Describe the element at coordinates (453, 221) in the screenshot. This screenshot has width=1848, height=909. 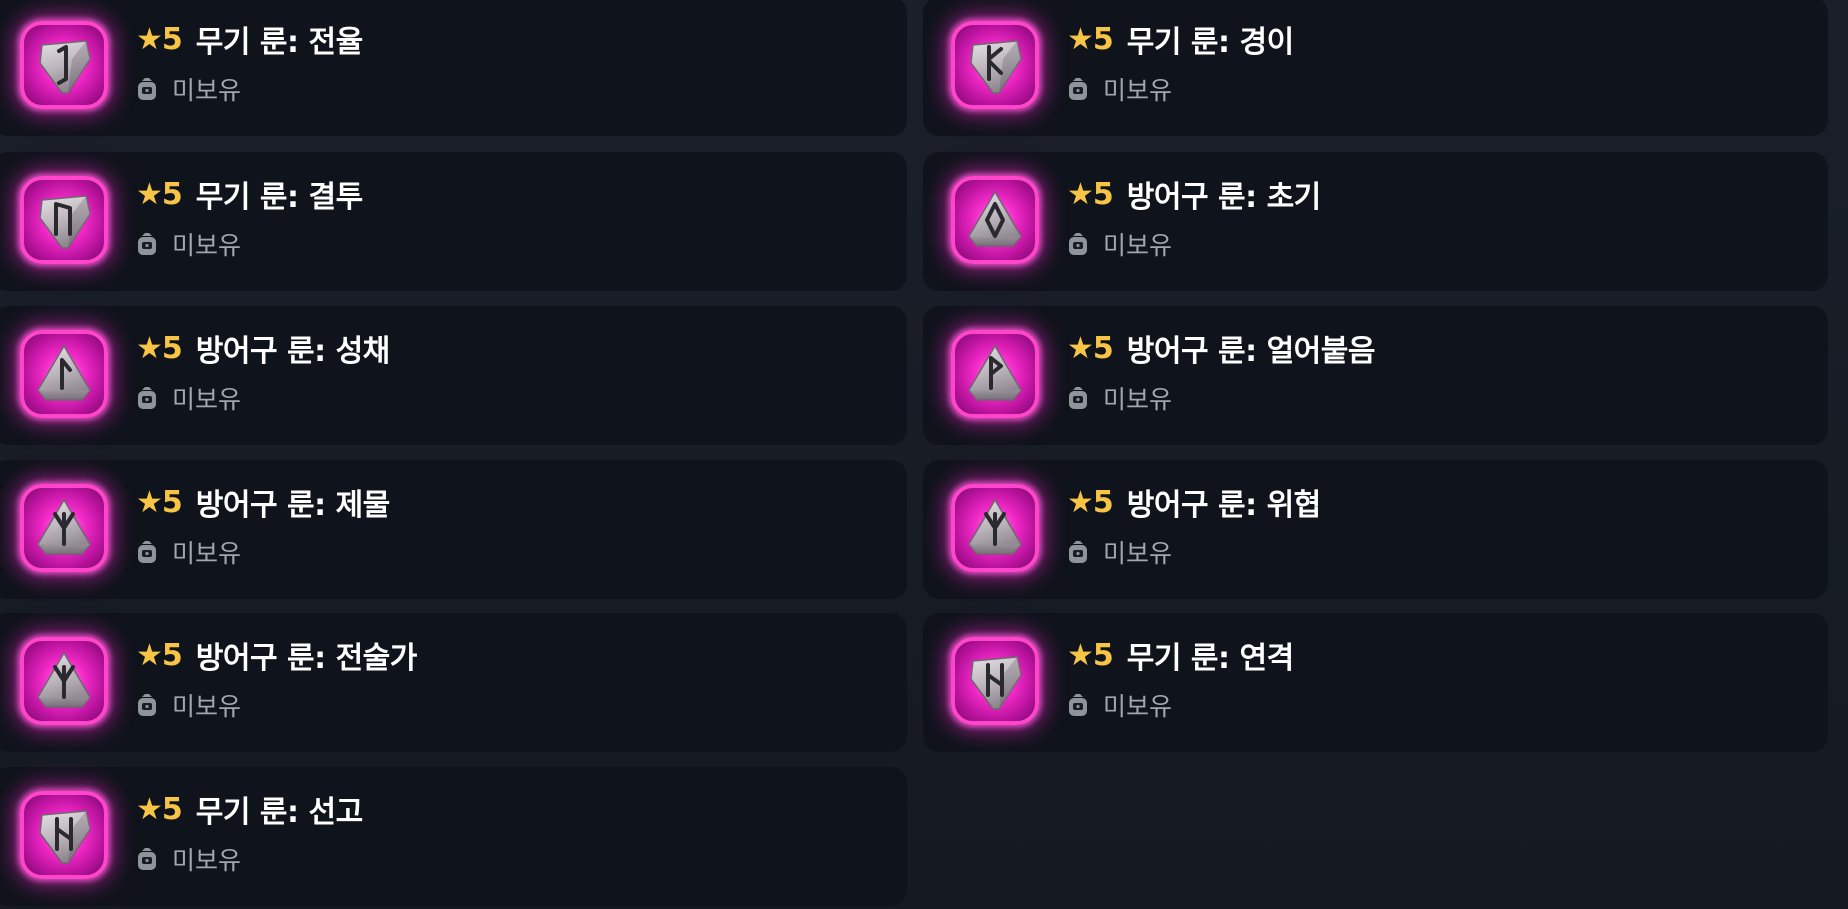
I see `rune-card: ★5 무기 룬: 결투미보유` at that location.